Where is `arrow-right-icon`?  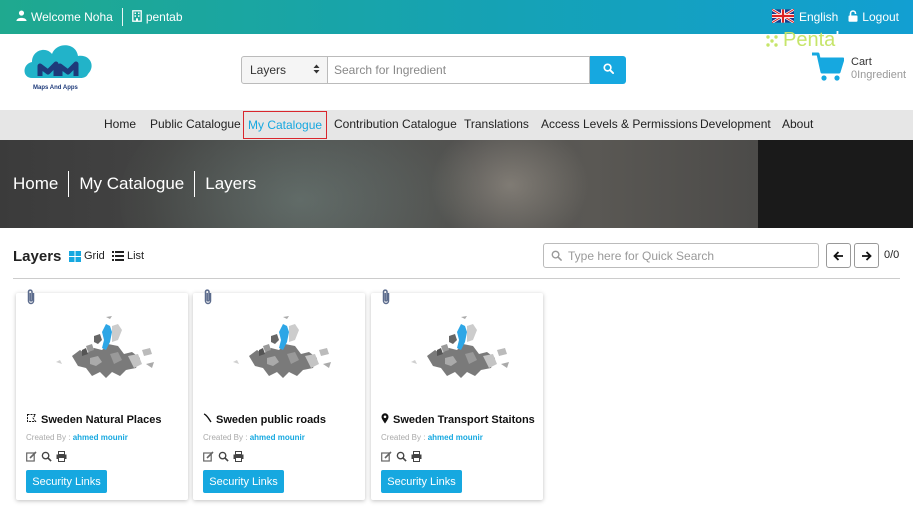 arrow-right-icon is located at coordinates (866, 255).